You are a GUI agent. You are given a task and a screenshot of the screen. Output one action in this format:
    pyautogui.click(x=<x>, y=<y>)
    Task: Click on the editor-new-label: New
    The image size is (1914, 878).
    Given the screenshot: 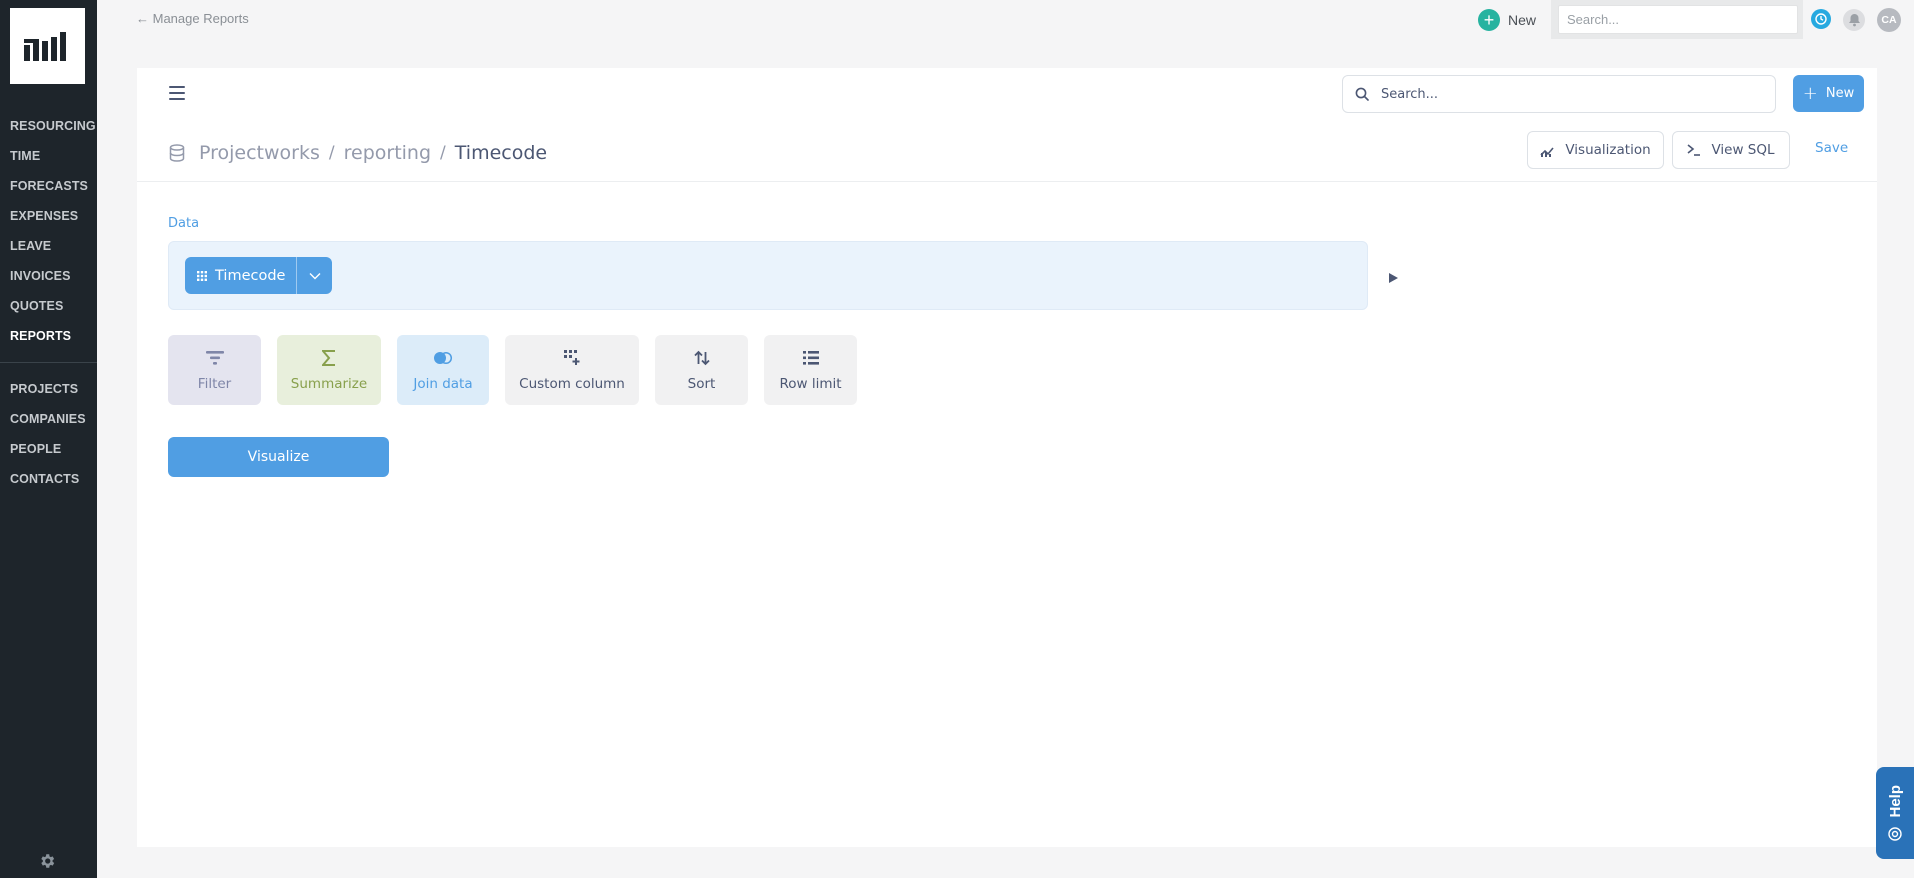 What is the action you would take?
    pyautogui.click(x=1840, y=93)
    